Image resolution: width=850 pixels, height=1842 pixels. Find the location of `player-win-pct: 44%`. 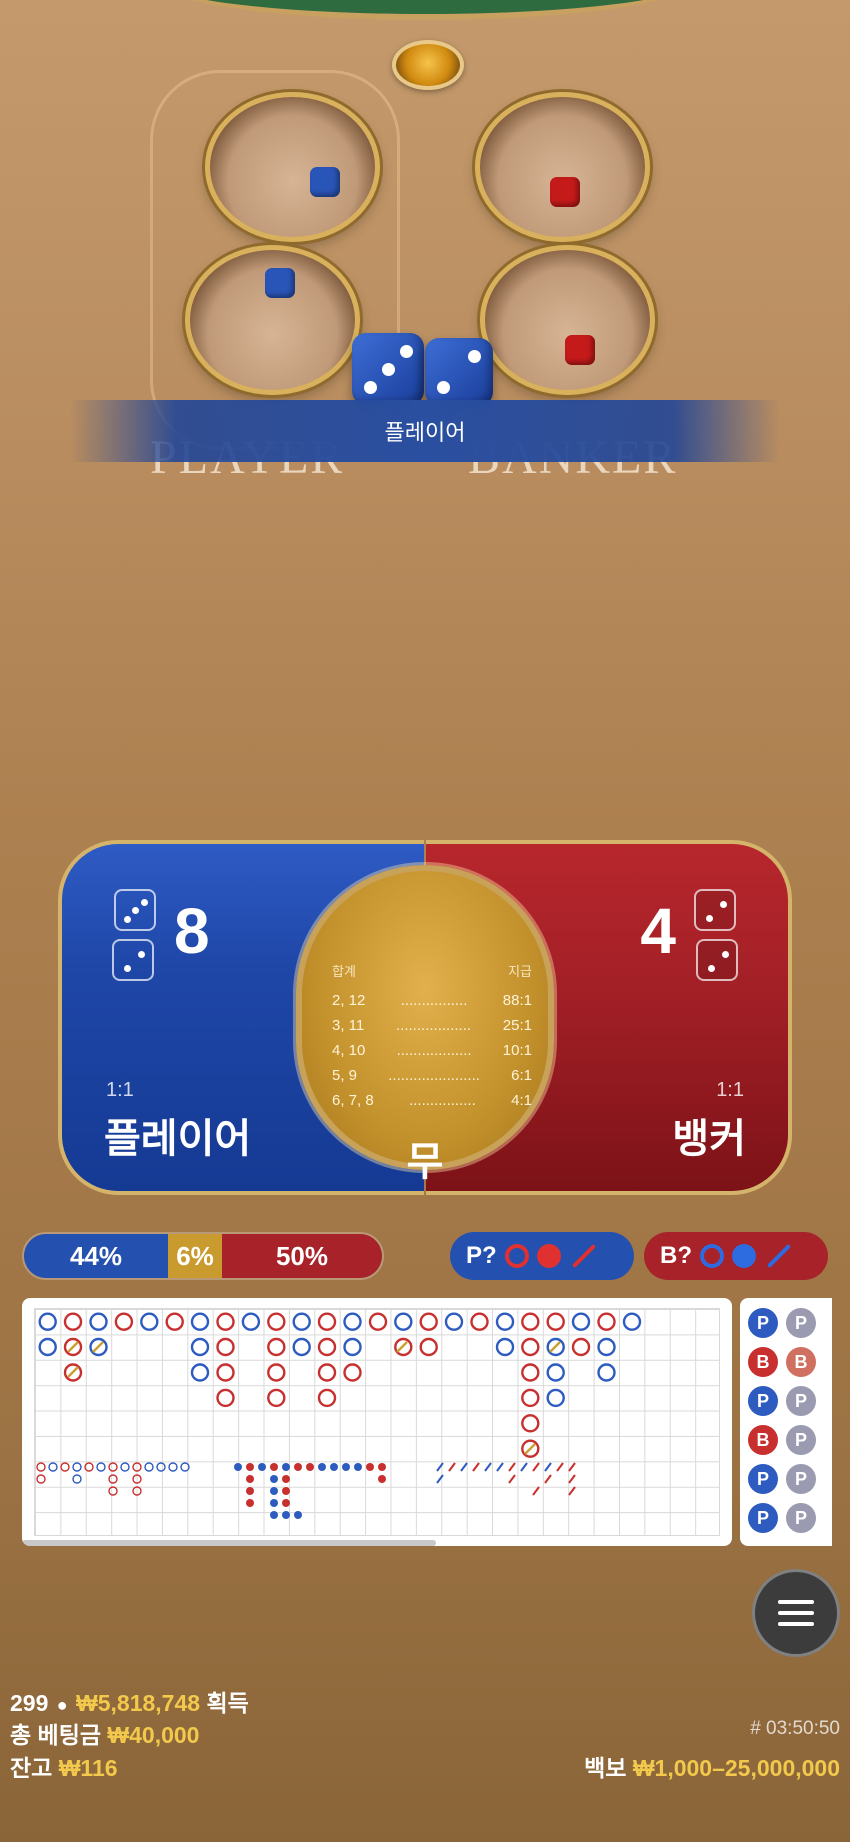

player-win-pct: 44% is located at coordinates (96, 1256).